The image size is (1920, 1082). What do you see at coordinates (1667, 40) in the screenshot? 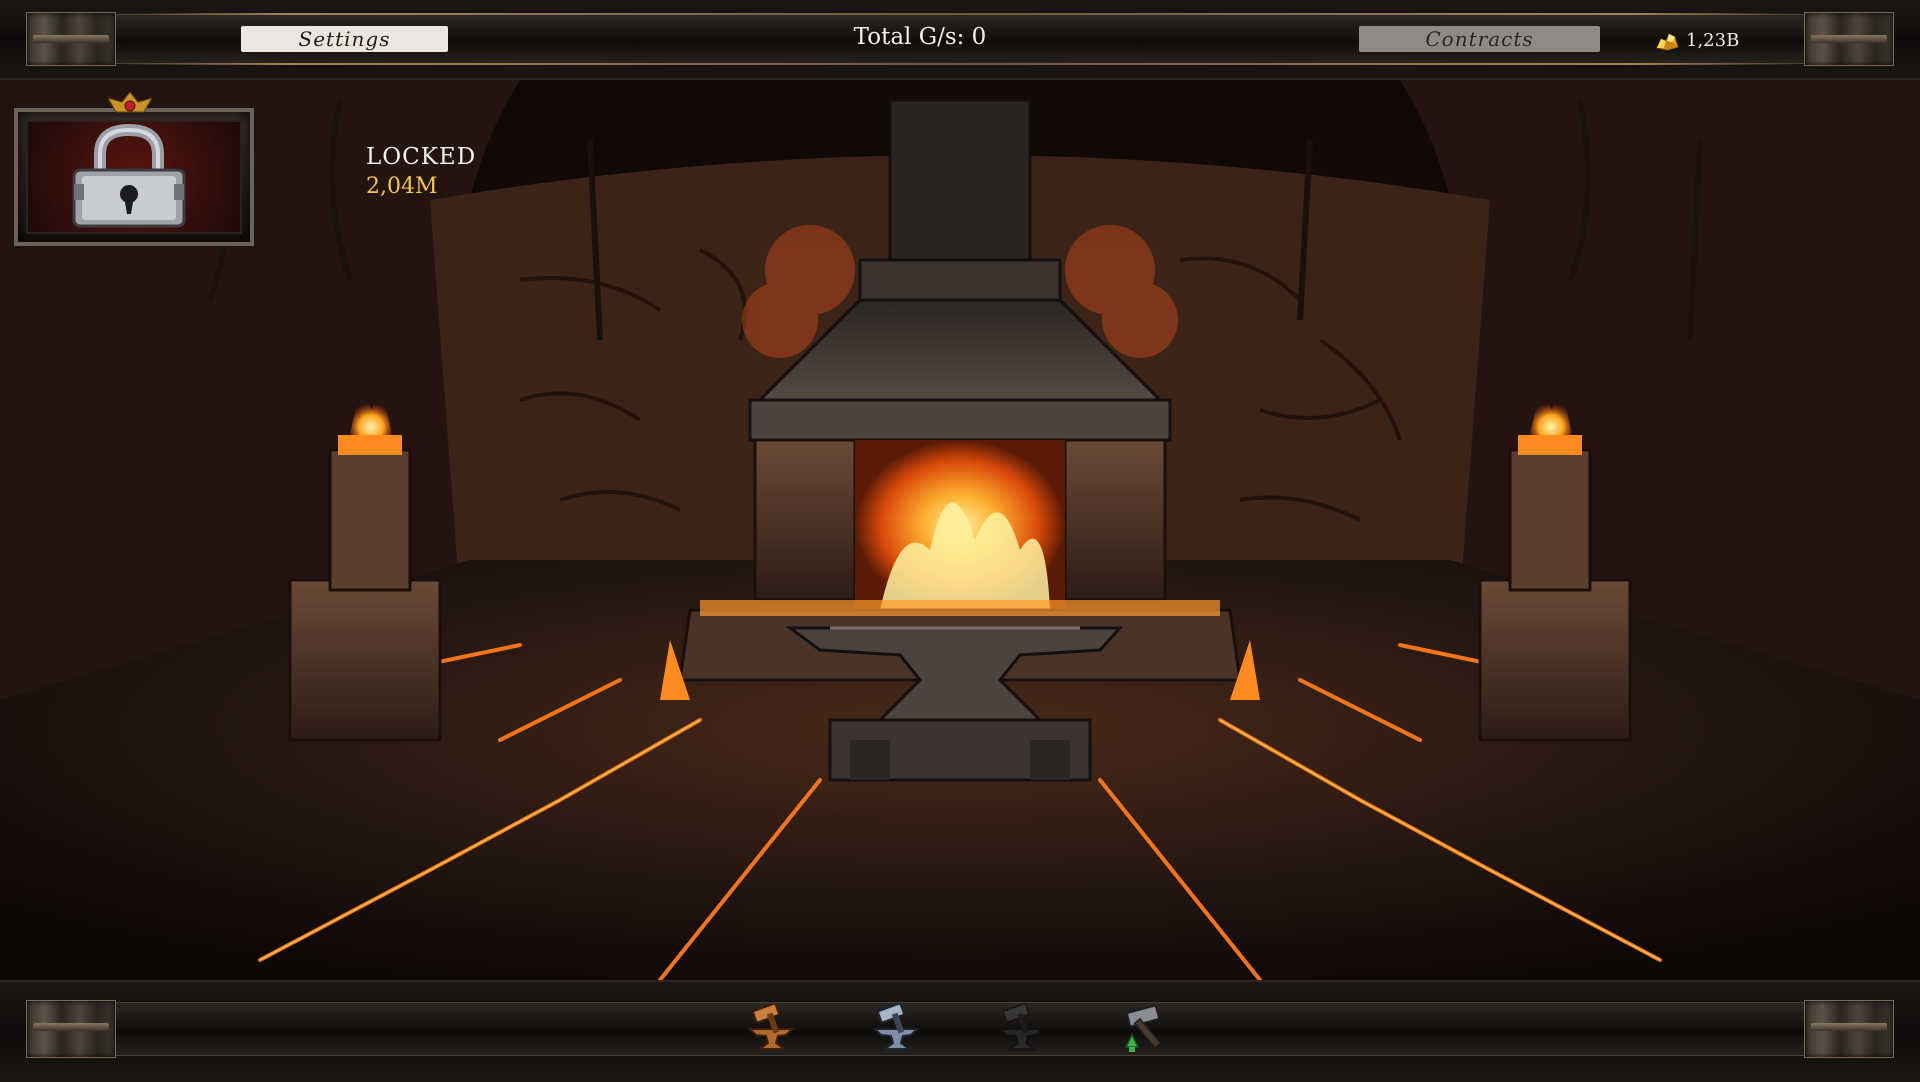
I see `gold-nugget-icon` at bounding box center [1667, 40].